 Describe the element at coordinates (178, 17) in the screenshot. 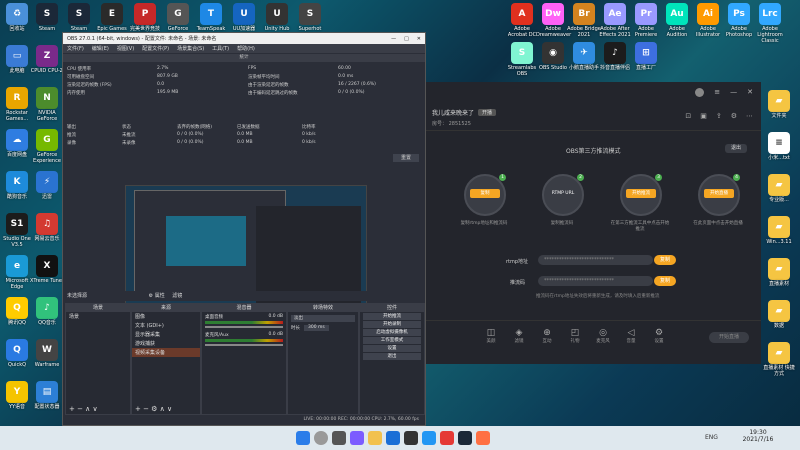

I see `desktop-icon: G GeForce` at that location.